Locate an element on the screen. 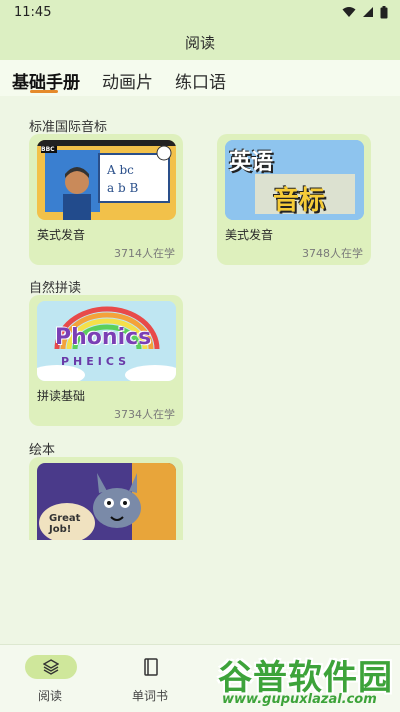  page-title: 阅读 is located at coordinates (199, 42).